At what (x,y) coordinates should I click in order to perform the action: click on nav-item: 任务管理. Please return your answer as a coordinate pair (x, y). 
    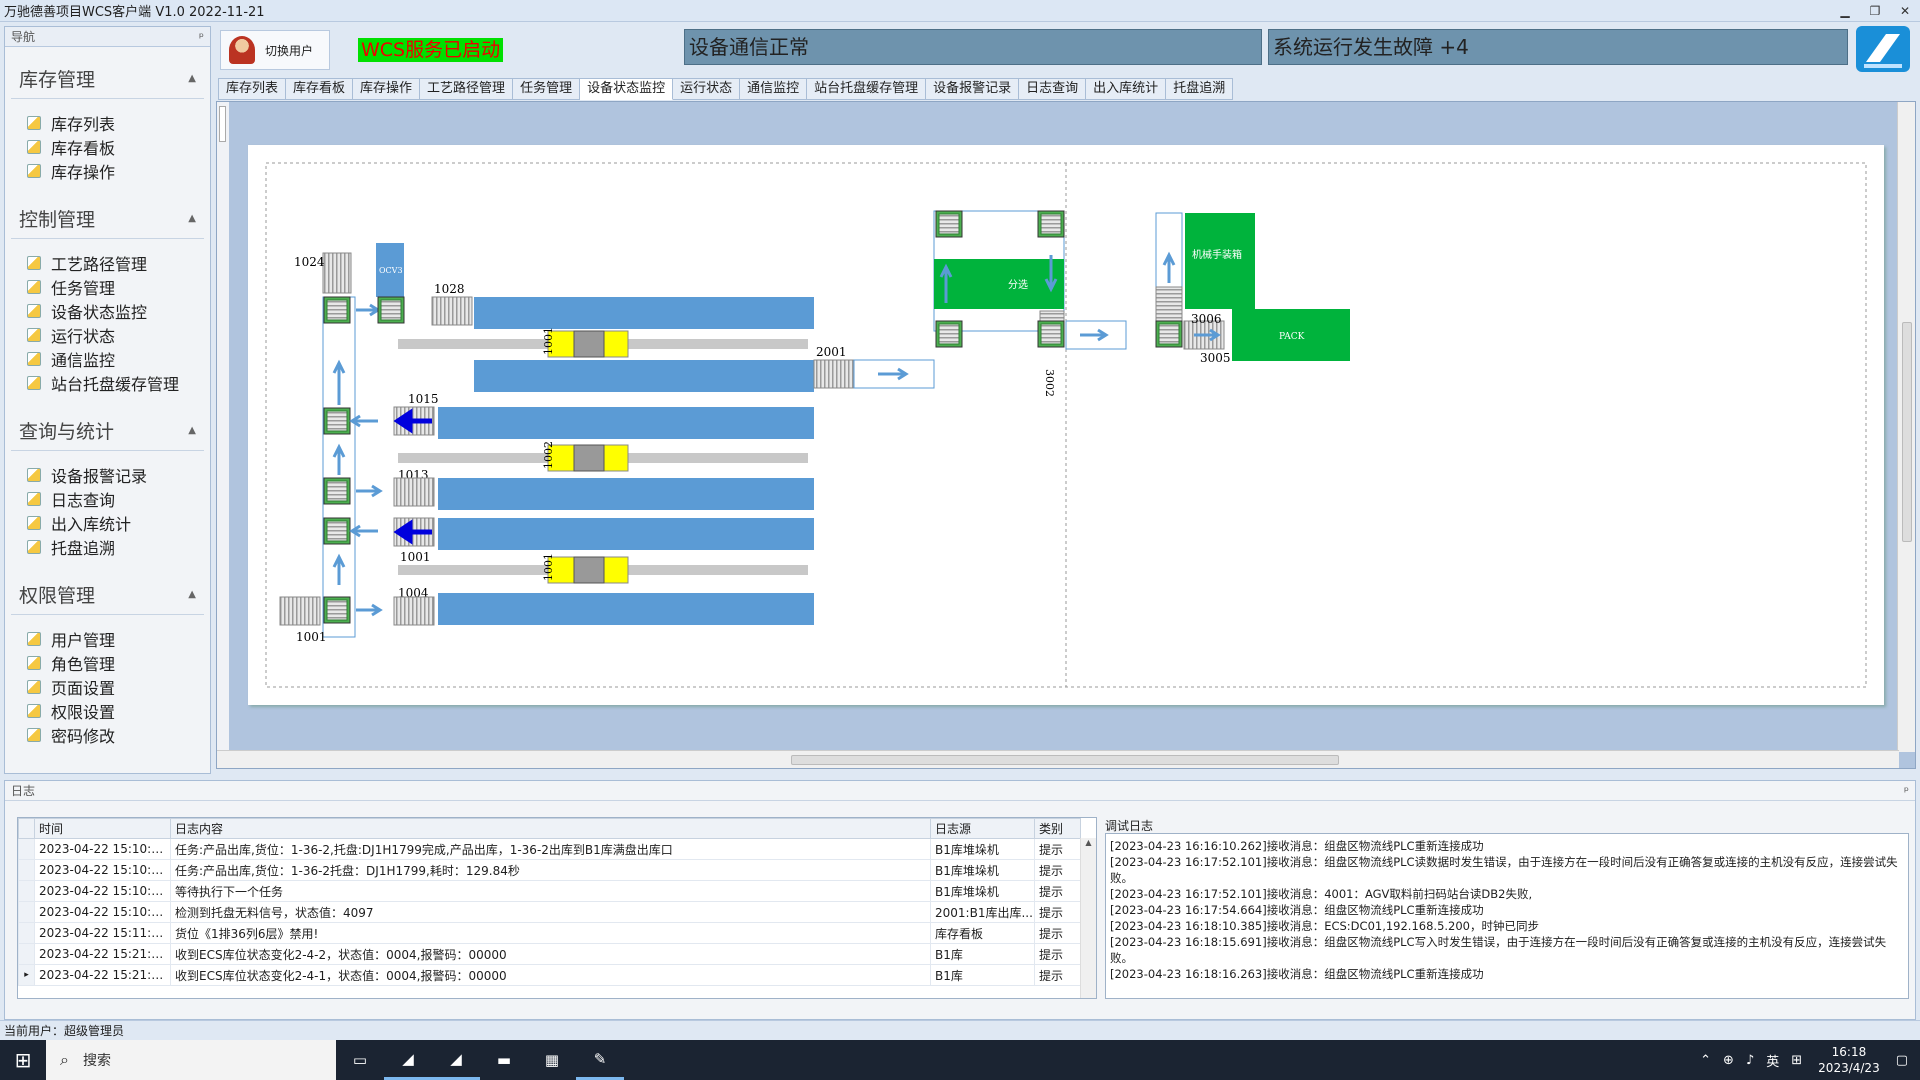
    Looking at the image, I should click on (115, 287).